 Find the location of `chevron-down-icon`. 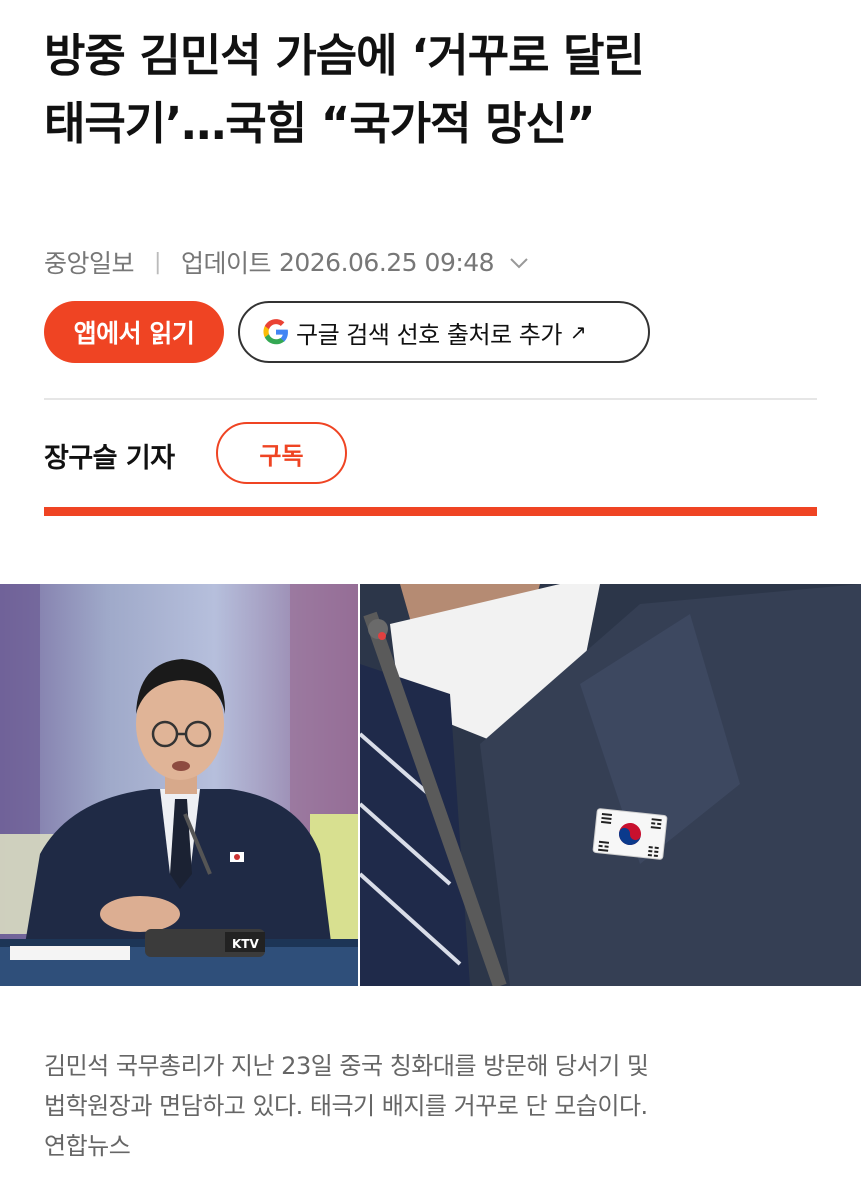

chevron-down-icon is located at coordinates (519, 262).